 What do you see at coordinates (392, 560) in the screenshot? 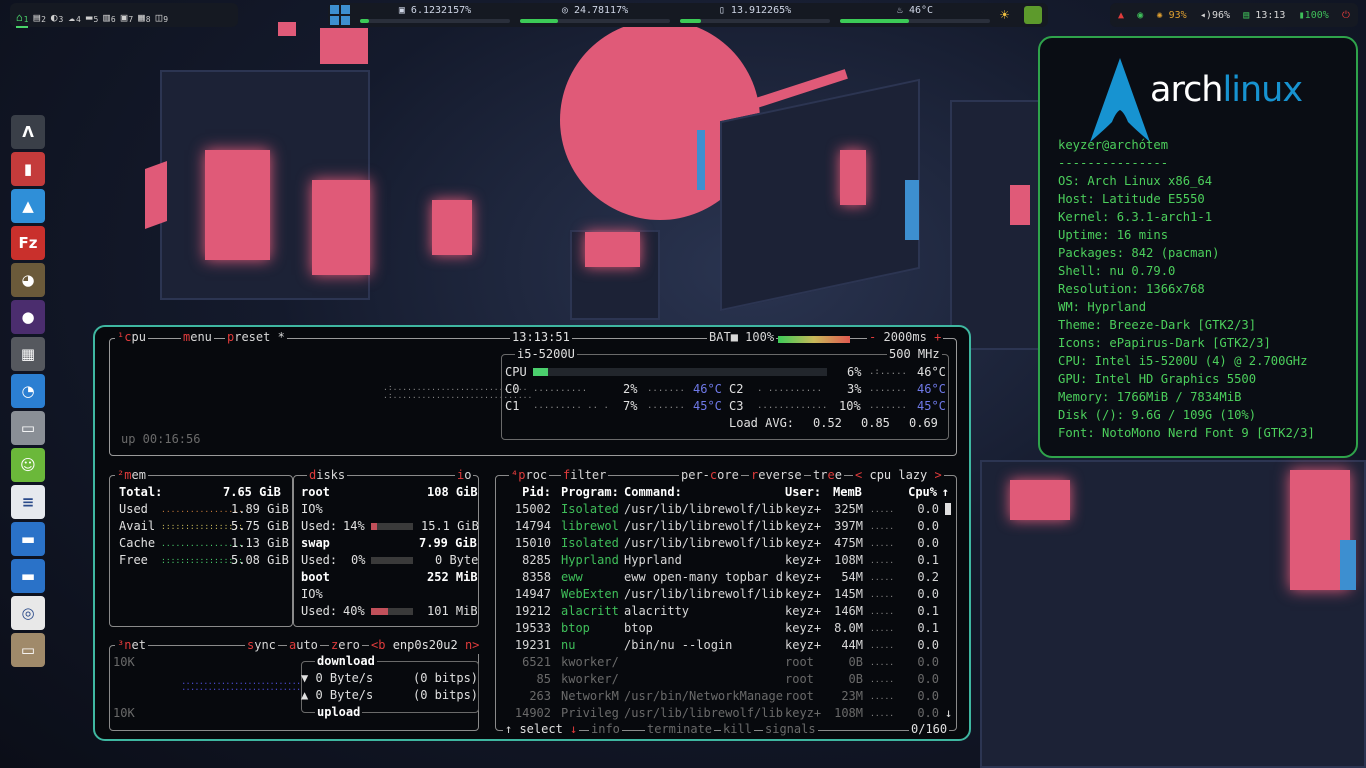
I see `disk-swap-bar` at bounding box center [392, 560].